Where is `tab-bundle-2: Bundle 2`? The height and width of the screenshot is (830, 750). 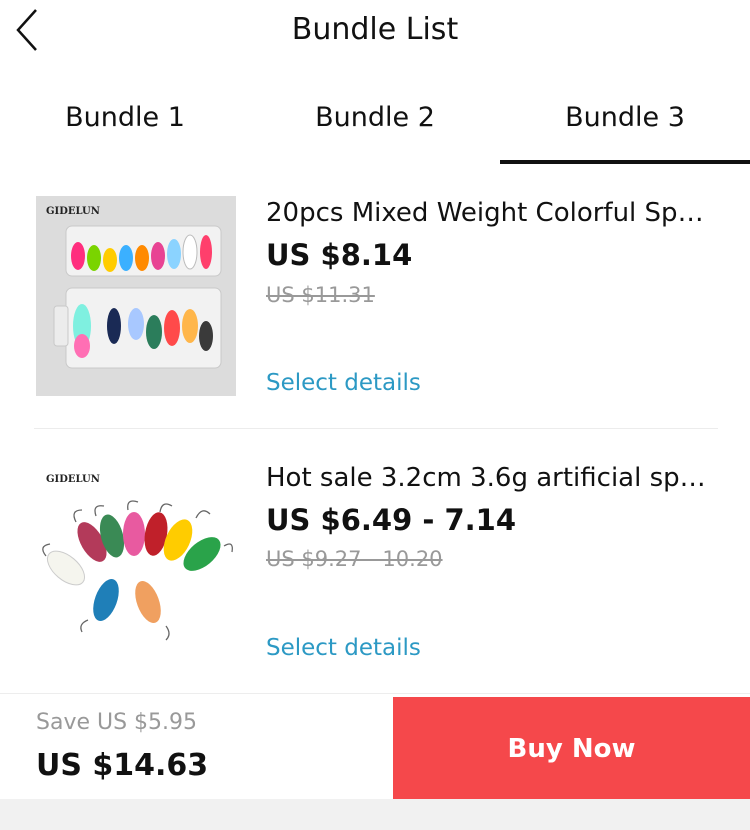
tab-bundle-2: Bundle 2 is located at coordinates (375, 126).